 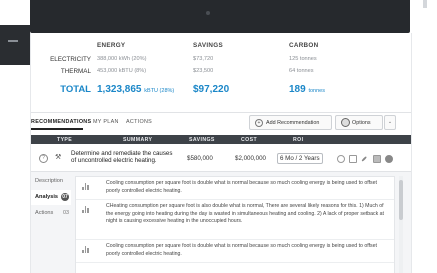 I want to click on side-panel-edge, so click(x=15, y=45).